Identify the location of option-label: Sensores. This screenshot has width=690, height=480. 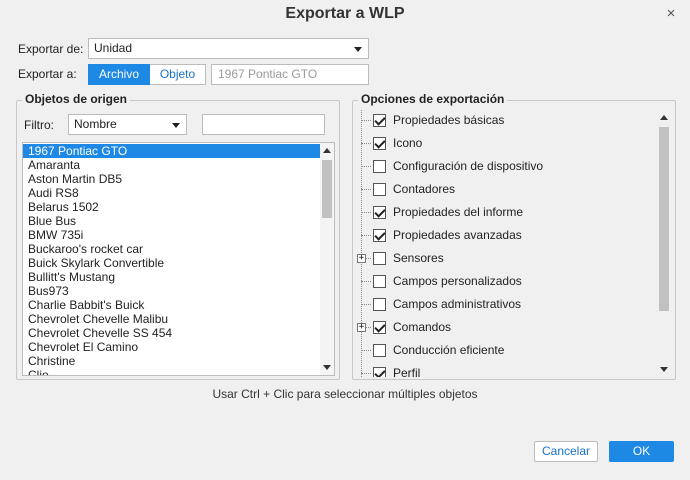
(418, 258).